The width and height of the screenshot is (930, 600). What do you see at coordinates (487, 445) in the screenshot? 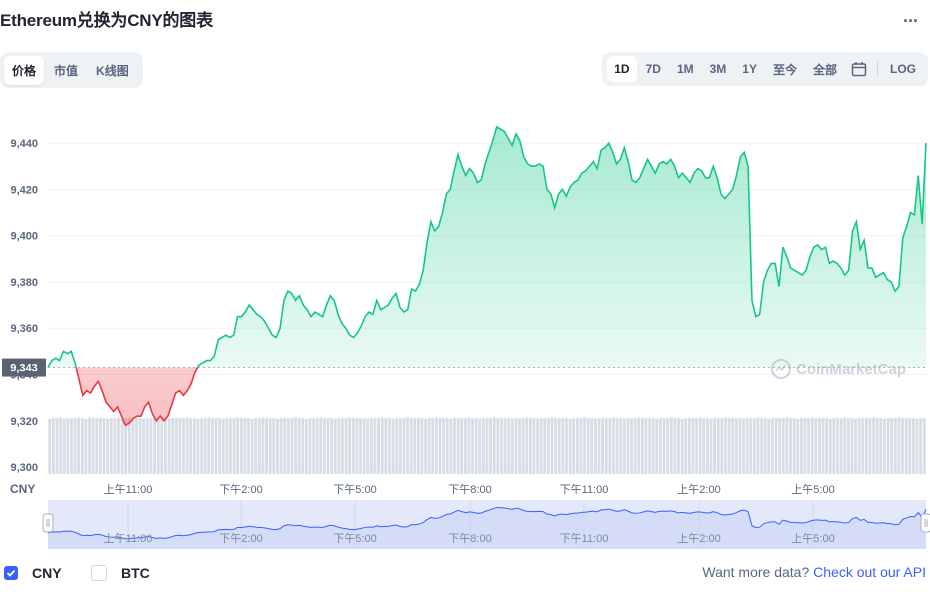
I see `volume-bars` at bounding box center [487, 445].